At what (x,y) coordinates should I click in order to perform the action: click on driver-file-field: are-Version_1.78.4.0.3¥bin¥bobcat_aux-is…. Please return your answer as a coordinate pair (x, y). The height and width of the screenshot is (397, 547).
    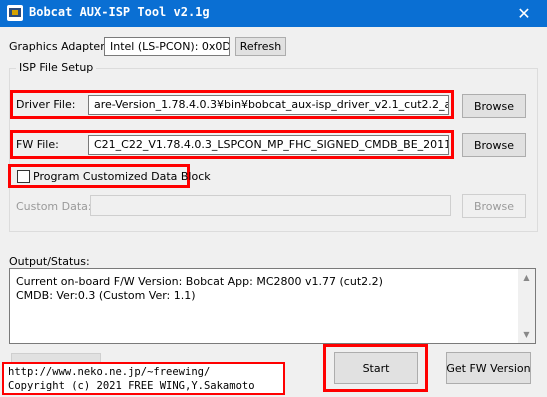
    Looking at the image, I should click on (268, 105).